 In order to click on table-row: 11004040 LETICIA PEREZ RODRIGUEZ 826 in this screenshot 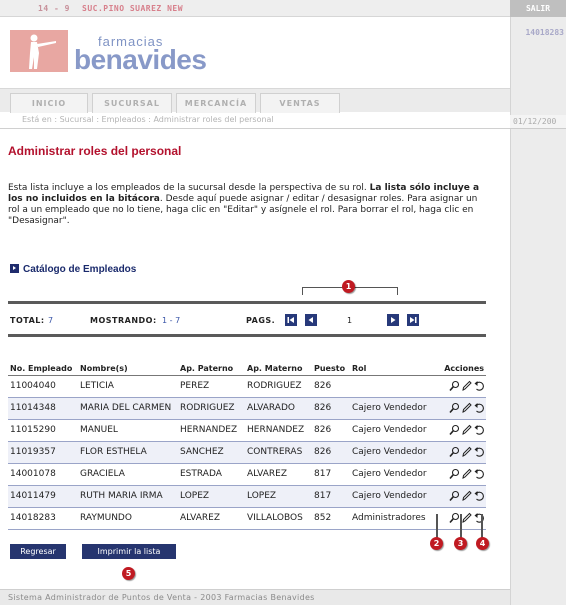, I will do `click(247, 386)`.